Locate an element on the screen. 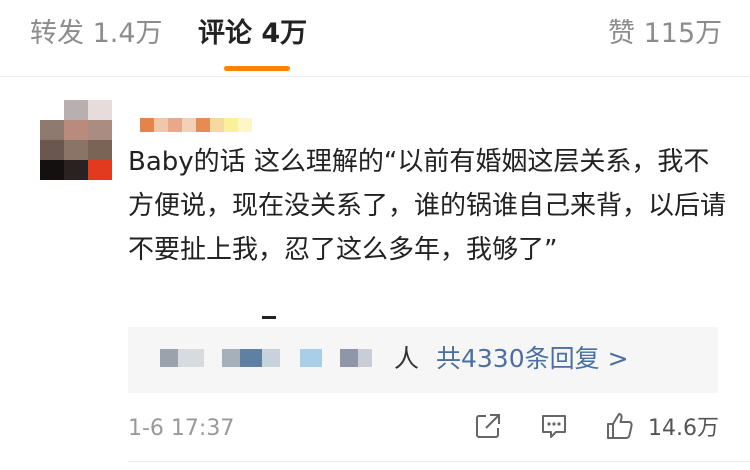  tab-repost: 转发 1.4万 is located at coordinates (96, 34).